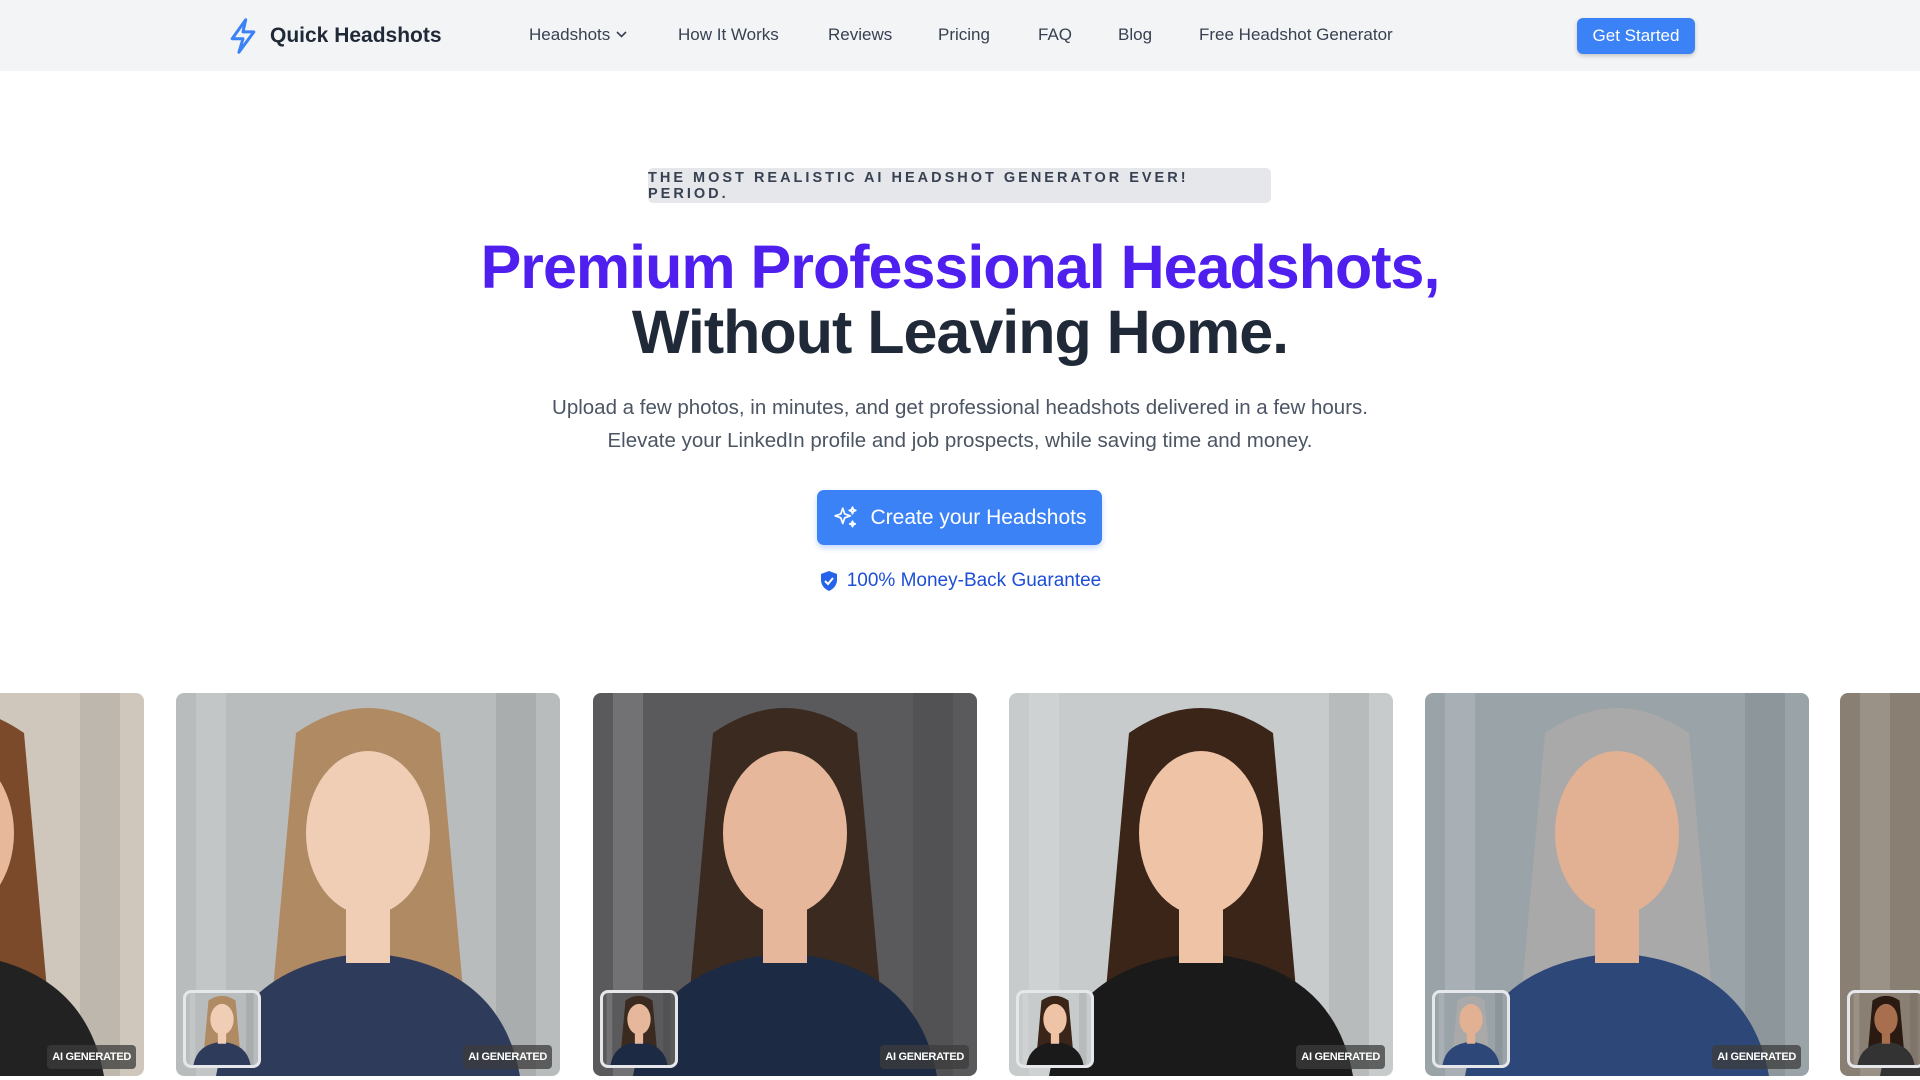 The image size is (1920, 1080). Describe the element at coordinates (860, 35) in the screenshot. I see `nav-reviews: Reviews` at that location.